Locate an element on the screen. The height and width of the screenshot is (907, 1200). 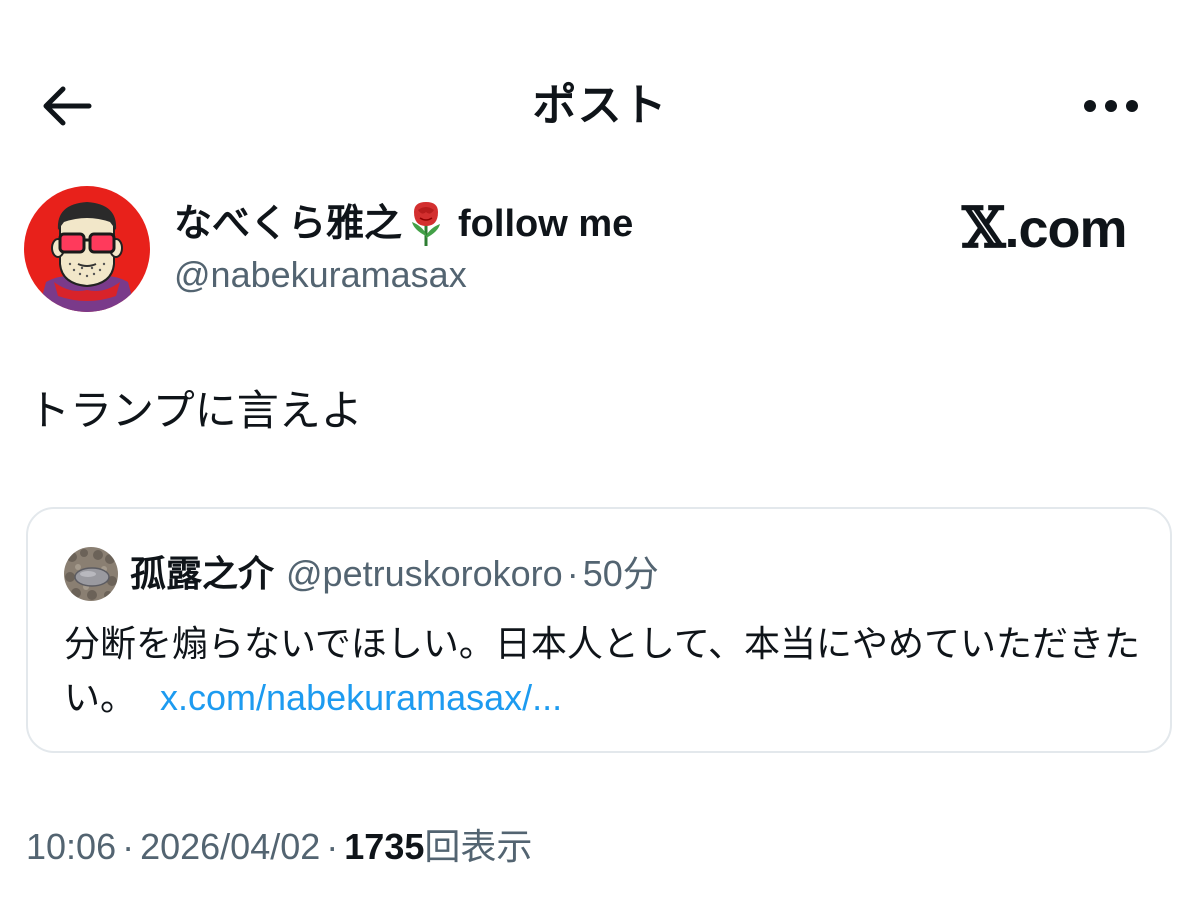
quote-handle: @petruskorokoro is located at coordinates (424, 573).